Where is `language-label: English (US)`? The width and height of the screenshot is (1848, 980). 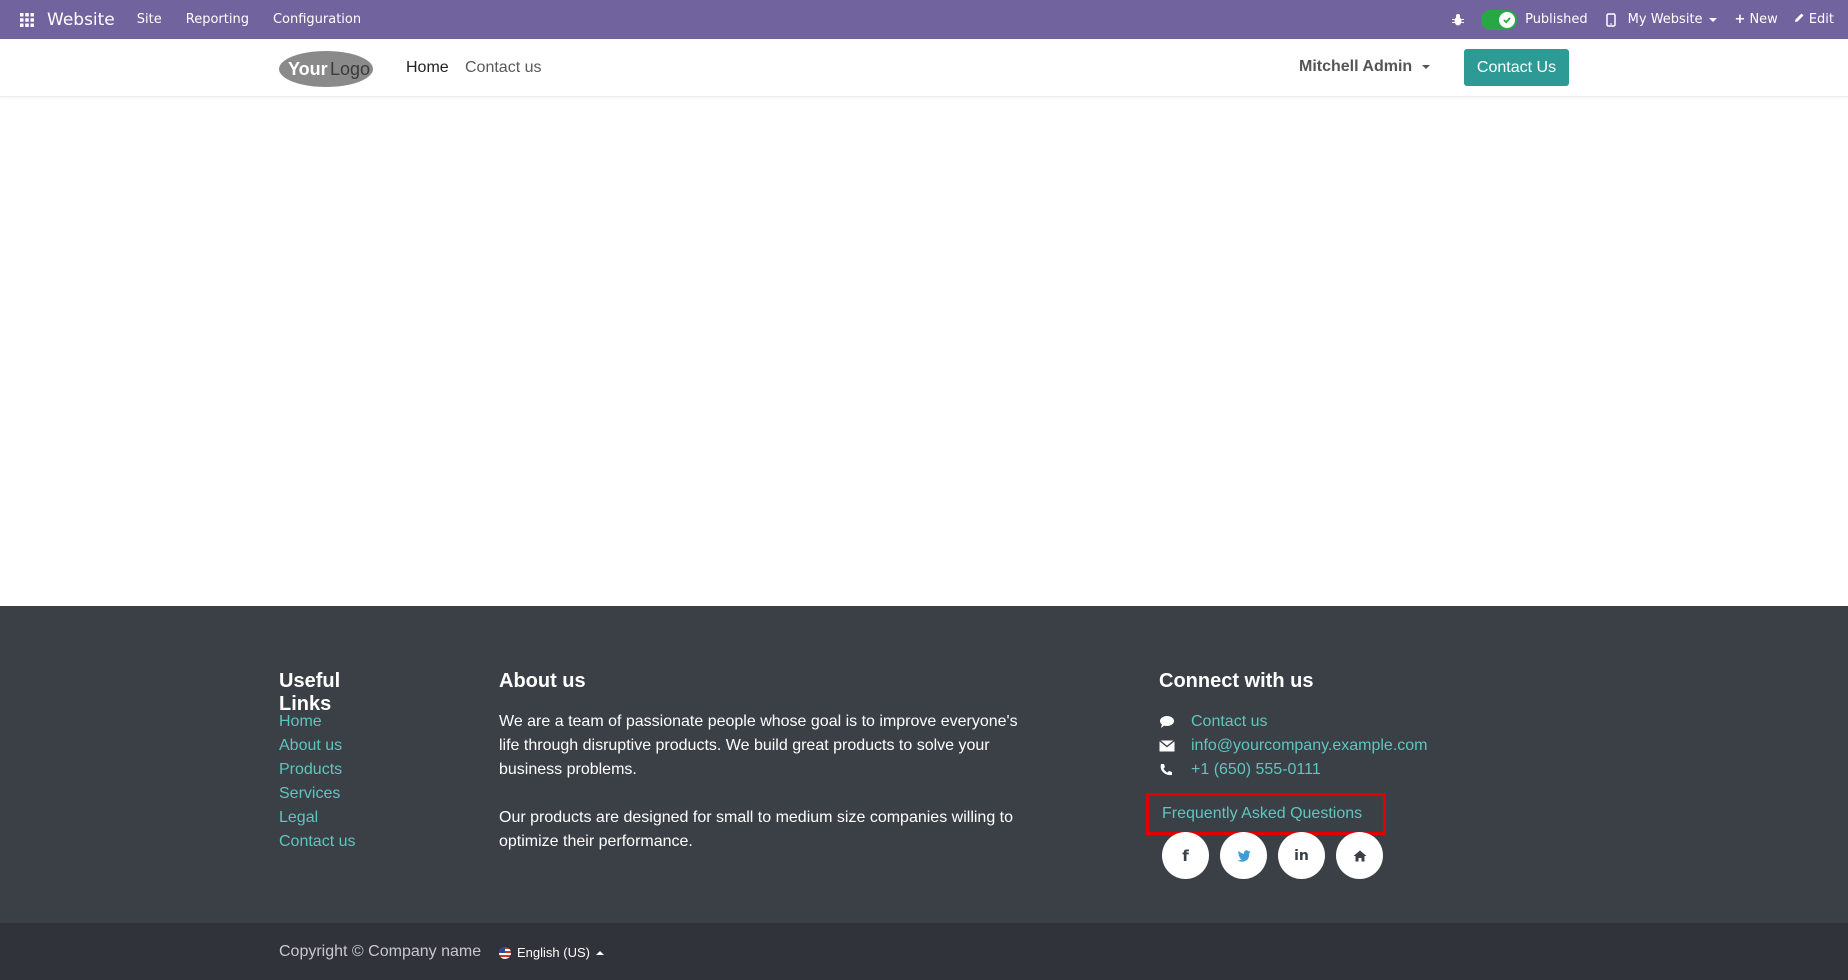
language-label: English (US) is located at coordinates (553, 952).